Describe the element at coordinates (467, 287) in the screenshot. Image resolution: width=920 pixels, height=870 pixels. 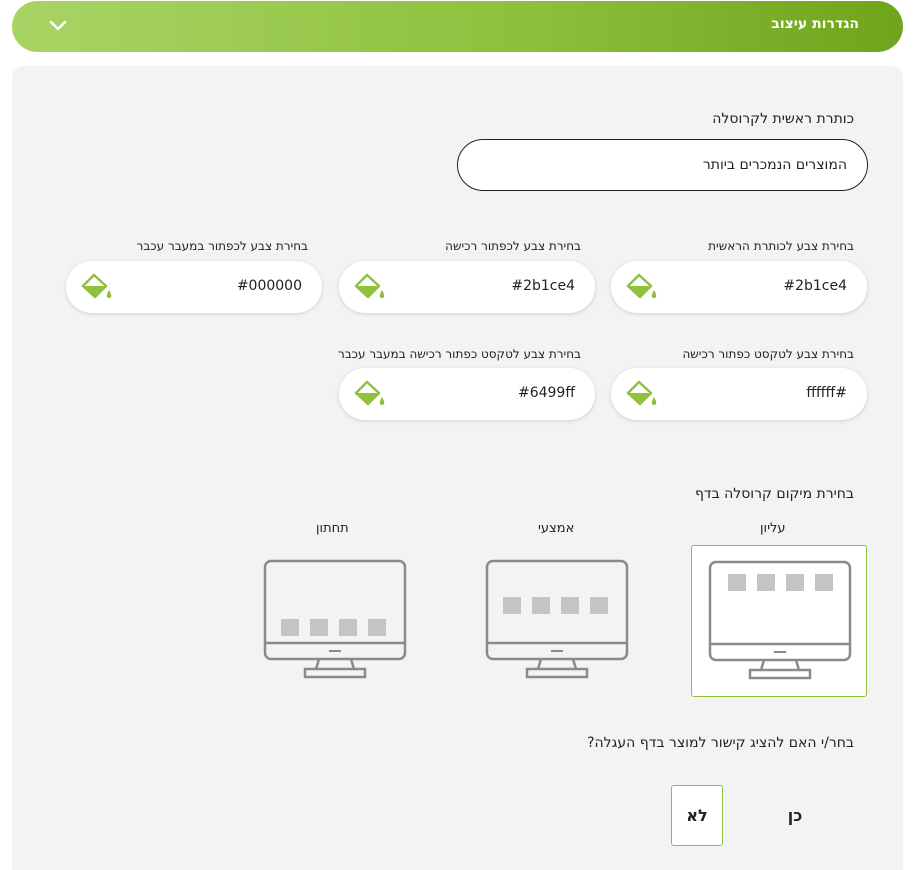
I see `color-picker-buy-button: #2b1ce4` at that location.